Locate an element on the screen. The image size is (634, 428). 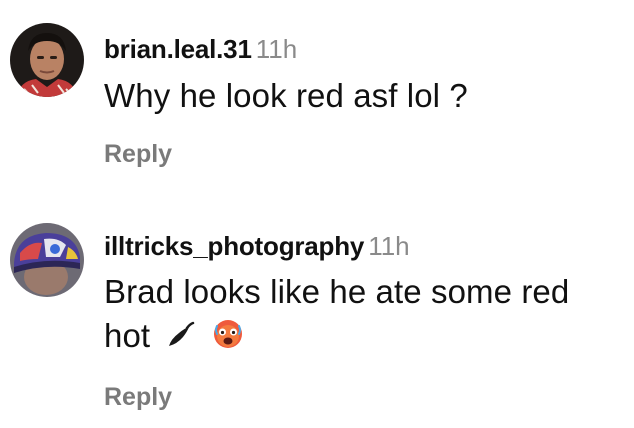
comment-meta: brian.leal.31 11h is located at coordinates (200, 49).